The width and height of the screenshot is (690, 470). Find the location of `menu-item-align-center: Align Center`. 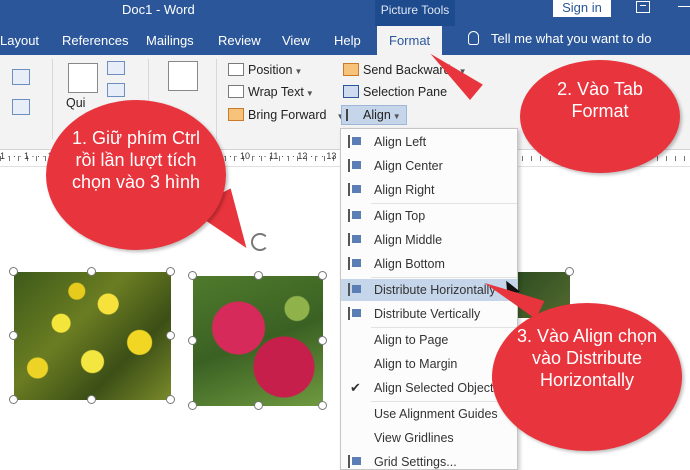

menu-item-align-center: Align Center is located at coordinates (429, 166).